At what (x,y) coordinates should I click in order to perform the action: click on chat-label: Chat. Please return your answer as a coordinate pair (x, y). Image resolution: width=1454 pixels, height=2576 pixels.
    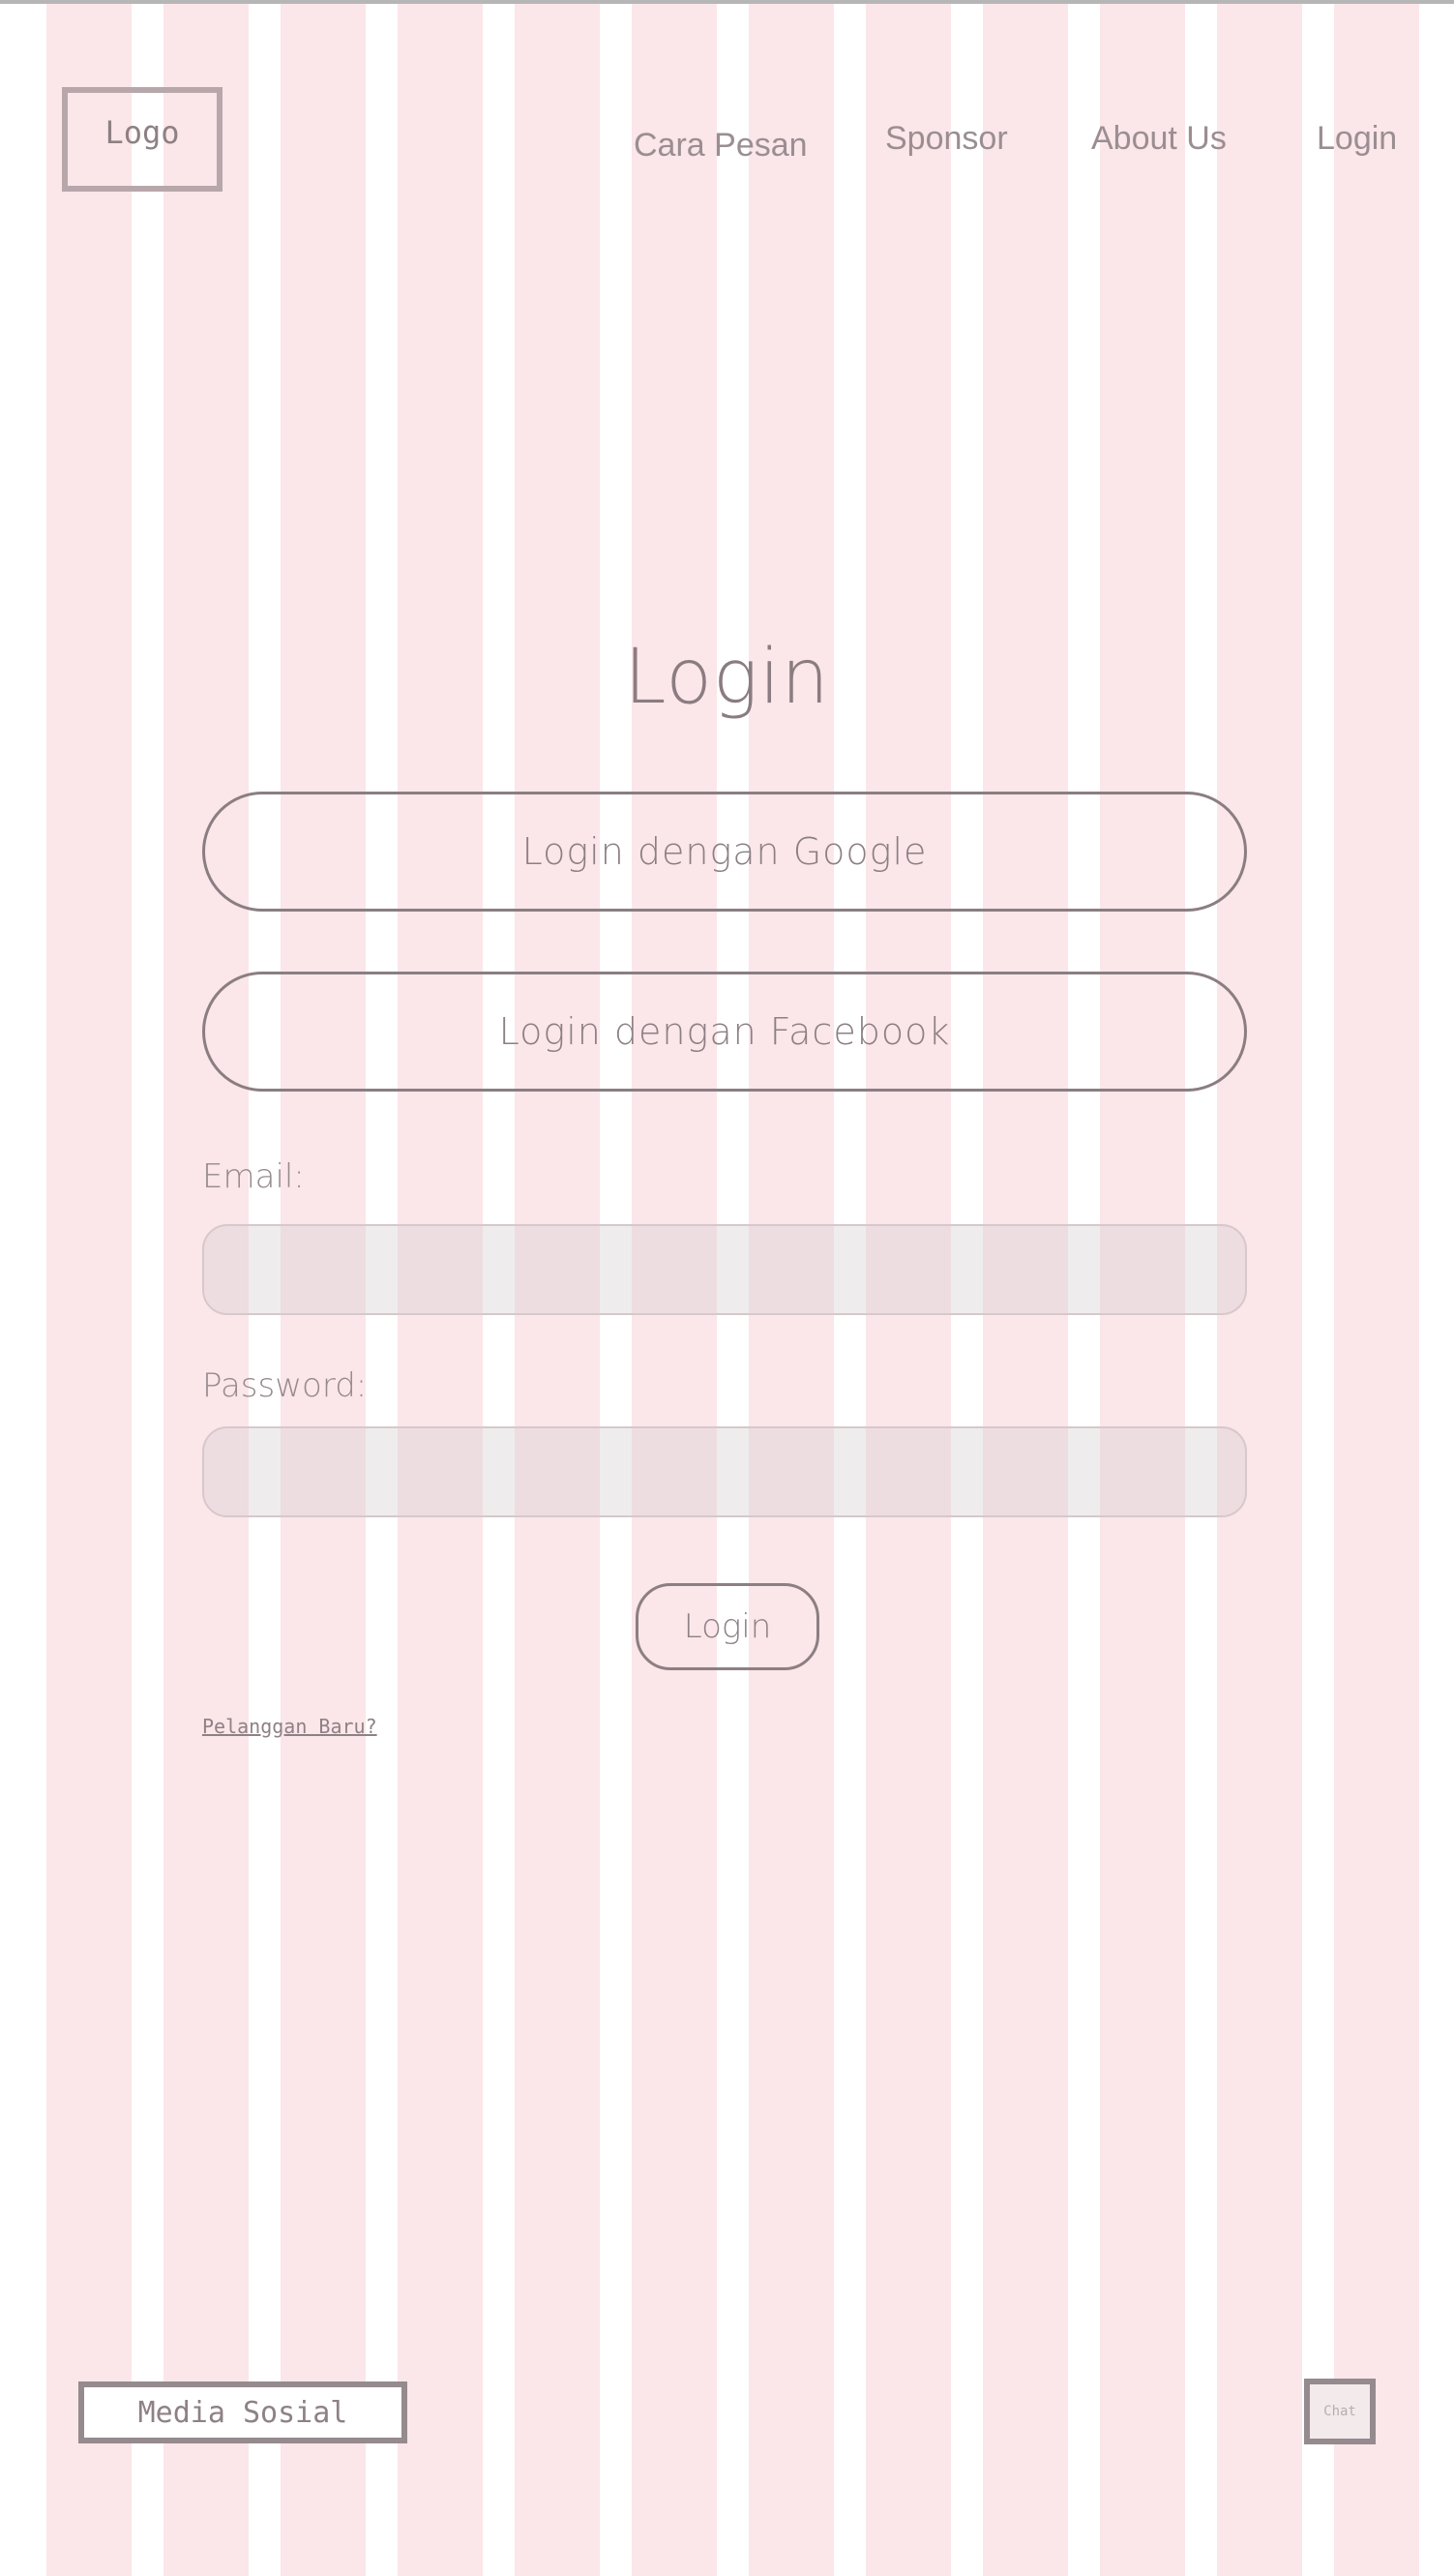
    Looking at the image, I should click on (1339, 2411).